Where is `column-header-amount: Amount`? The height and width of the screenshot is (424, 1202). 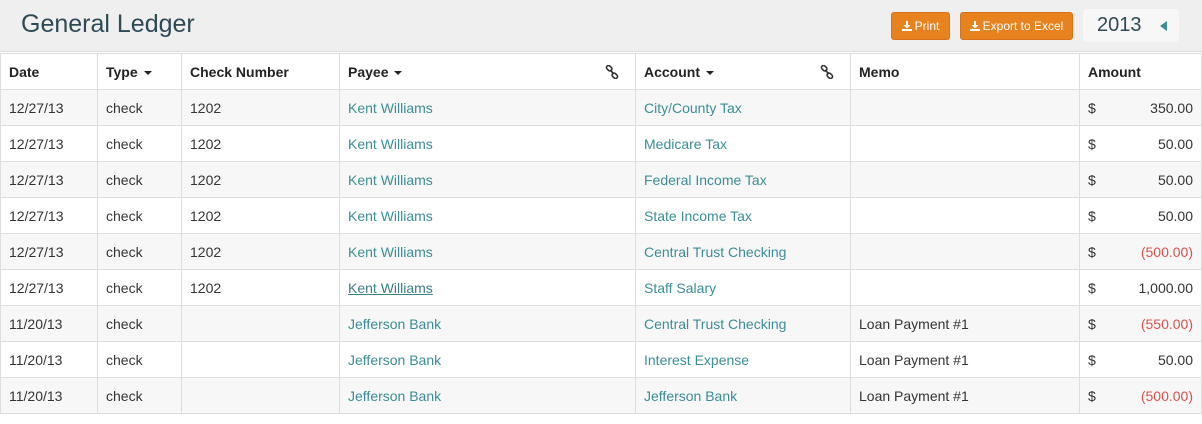 column-header-amount: Amount is located at coordinates (1140, 71).